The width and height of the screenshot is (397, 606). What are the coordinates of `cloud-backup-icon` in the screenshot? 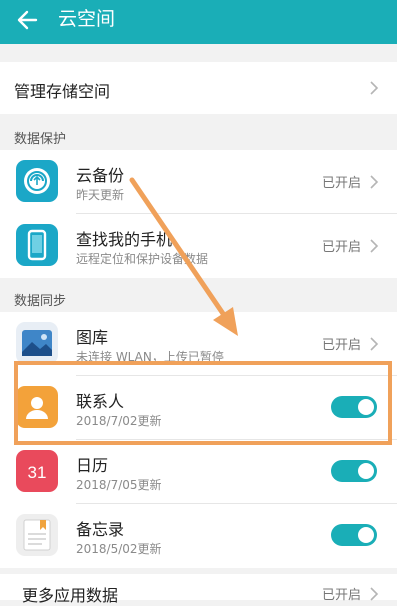 It's located at (37, 181).